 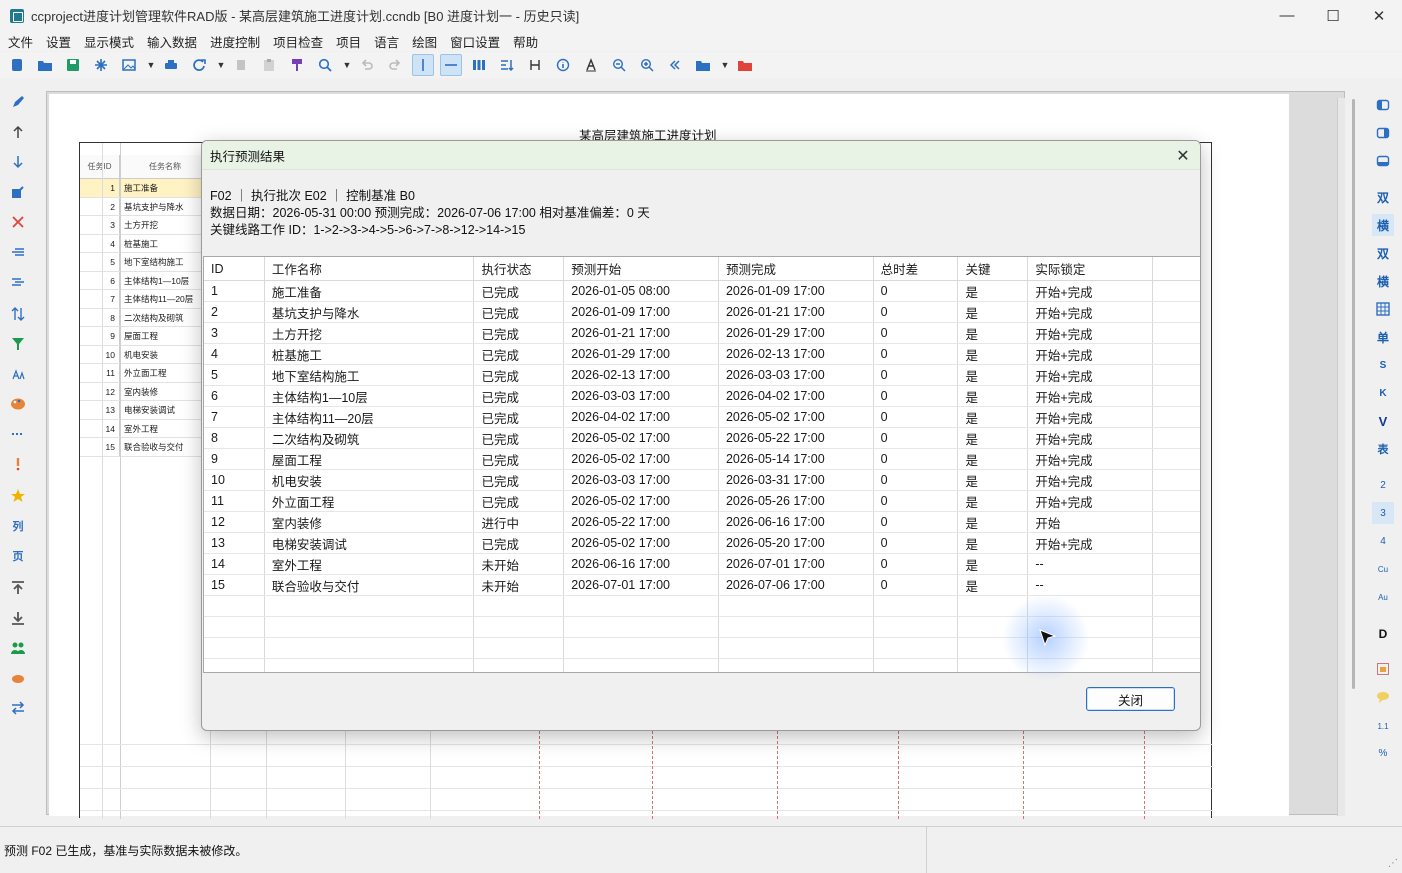 I want to click on col-status: 执行状态, so click(x=519, y=268).